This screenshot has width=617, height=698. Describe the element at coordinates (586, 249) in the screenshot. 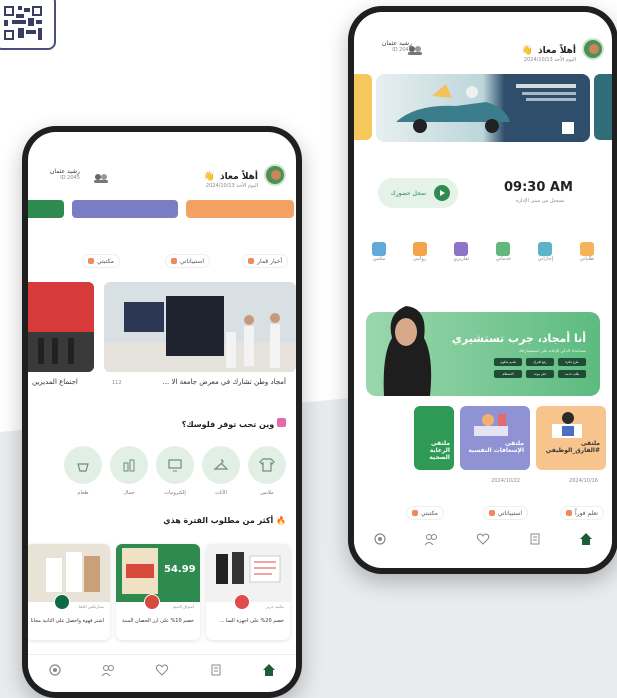

I see `briefcase-icon` at that location.